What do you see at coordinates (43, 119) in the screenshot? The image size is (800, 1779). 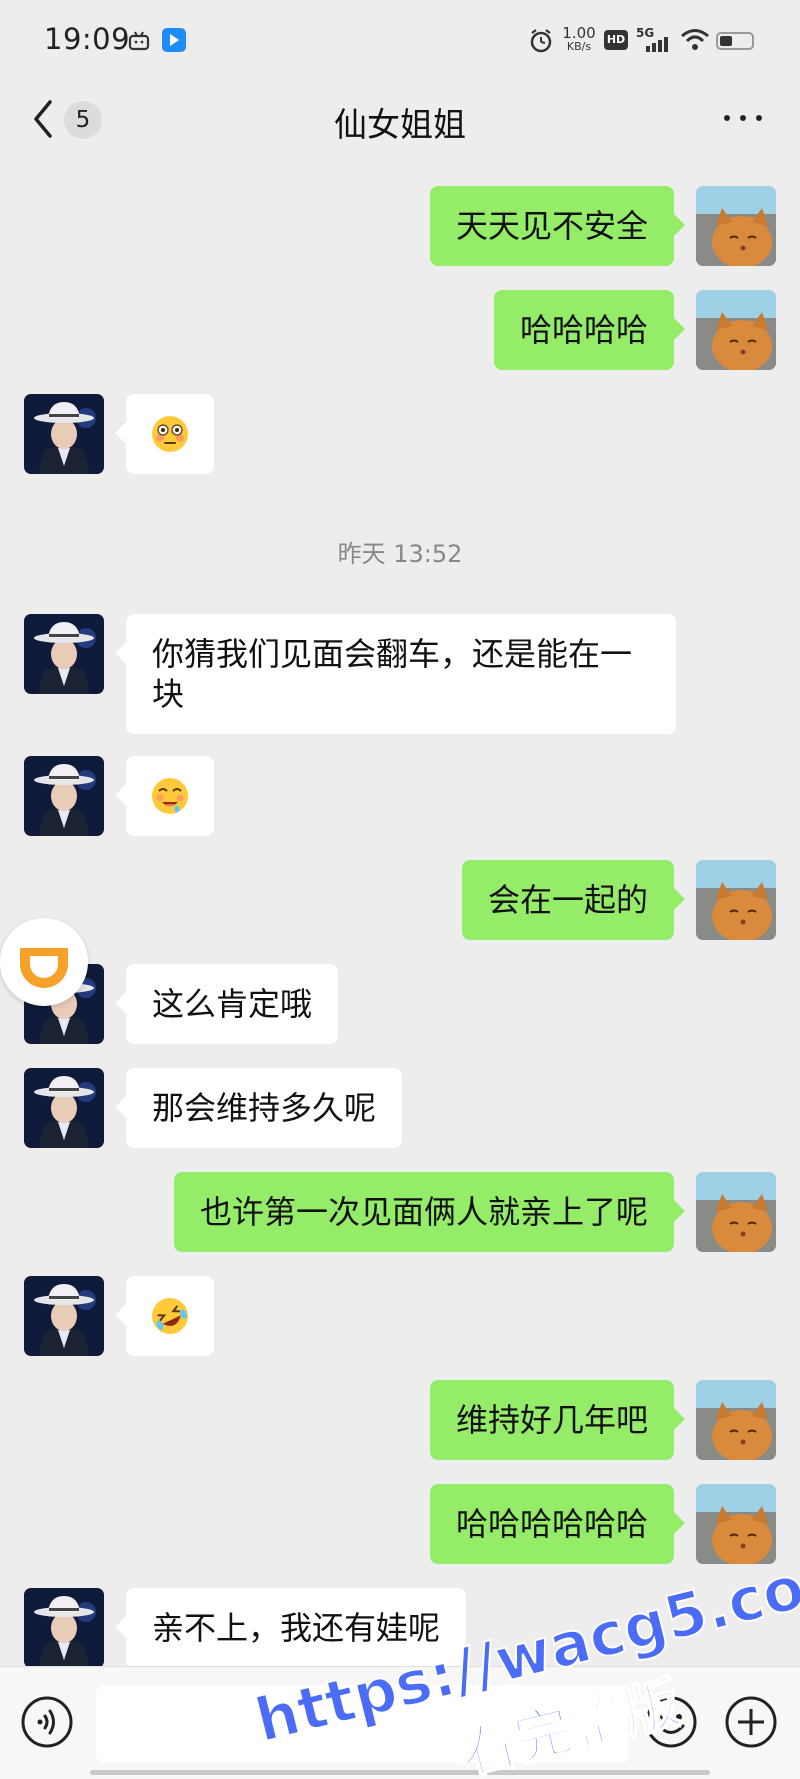 I see `back-chevron-icon` at bounding box center [43, 119].